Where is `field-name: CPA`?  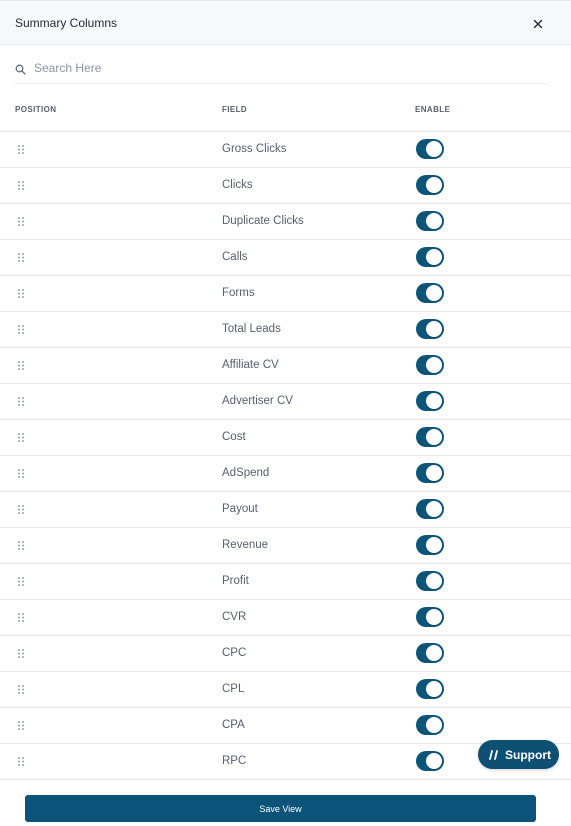 field-name: CPA is located at coordinates (233, 725).